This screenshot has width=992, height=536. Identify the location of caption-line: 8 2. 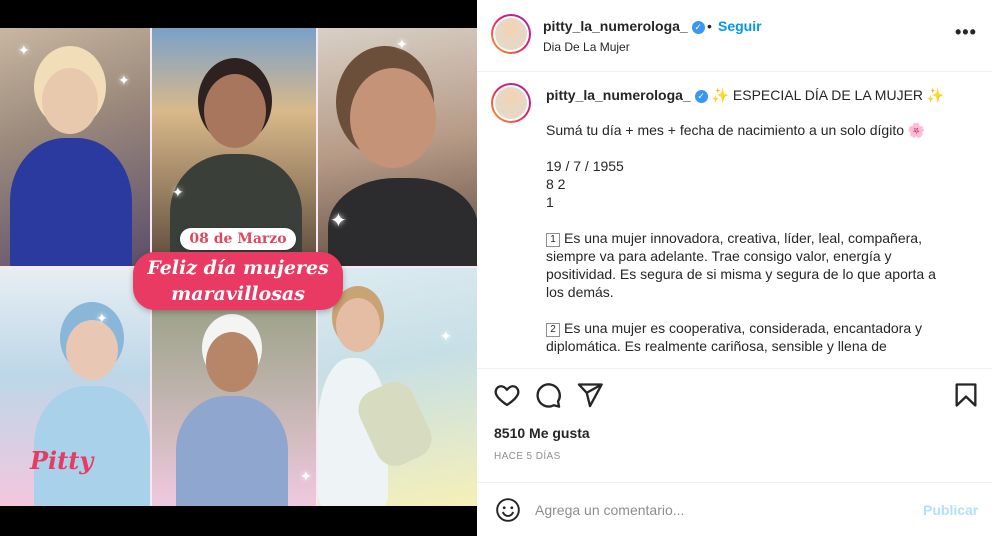
(556, 184).